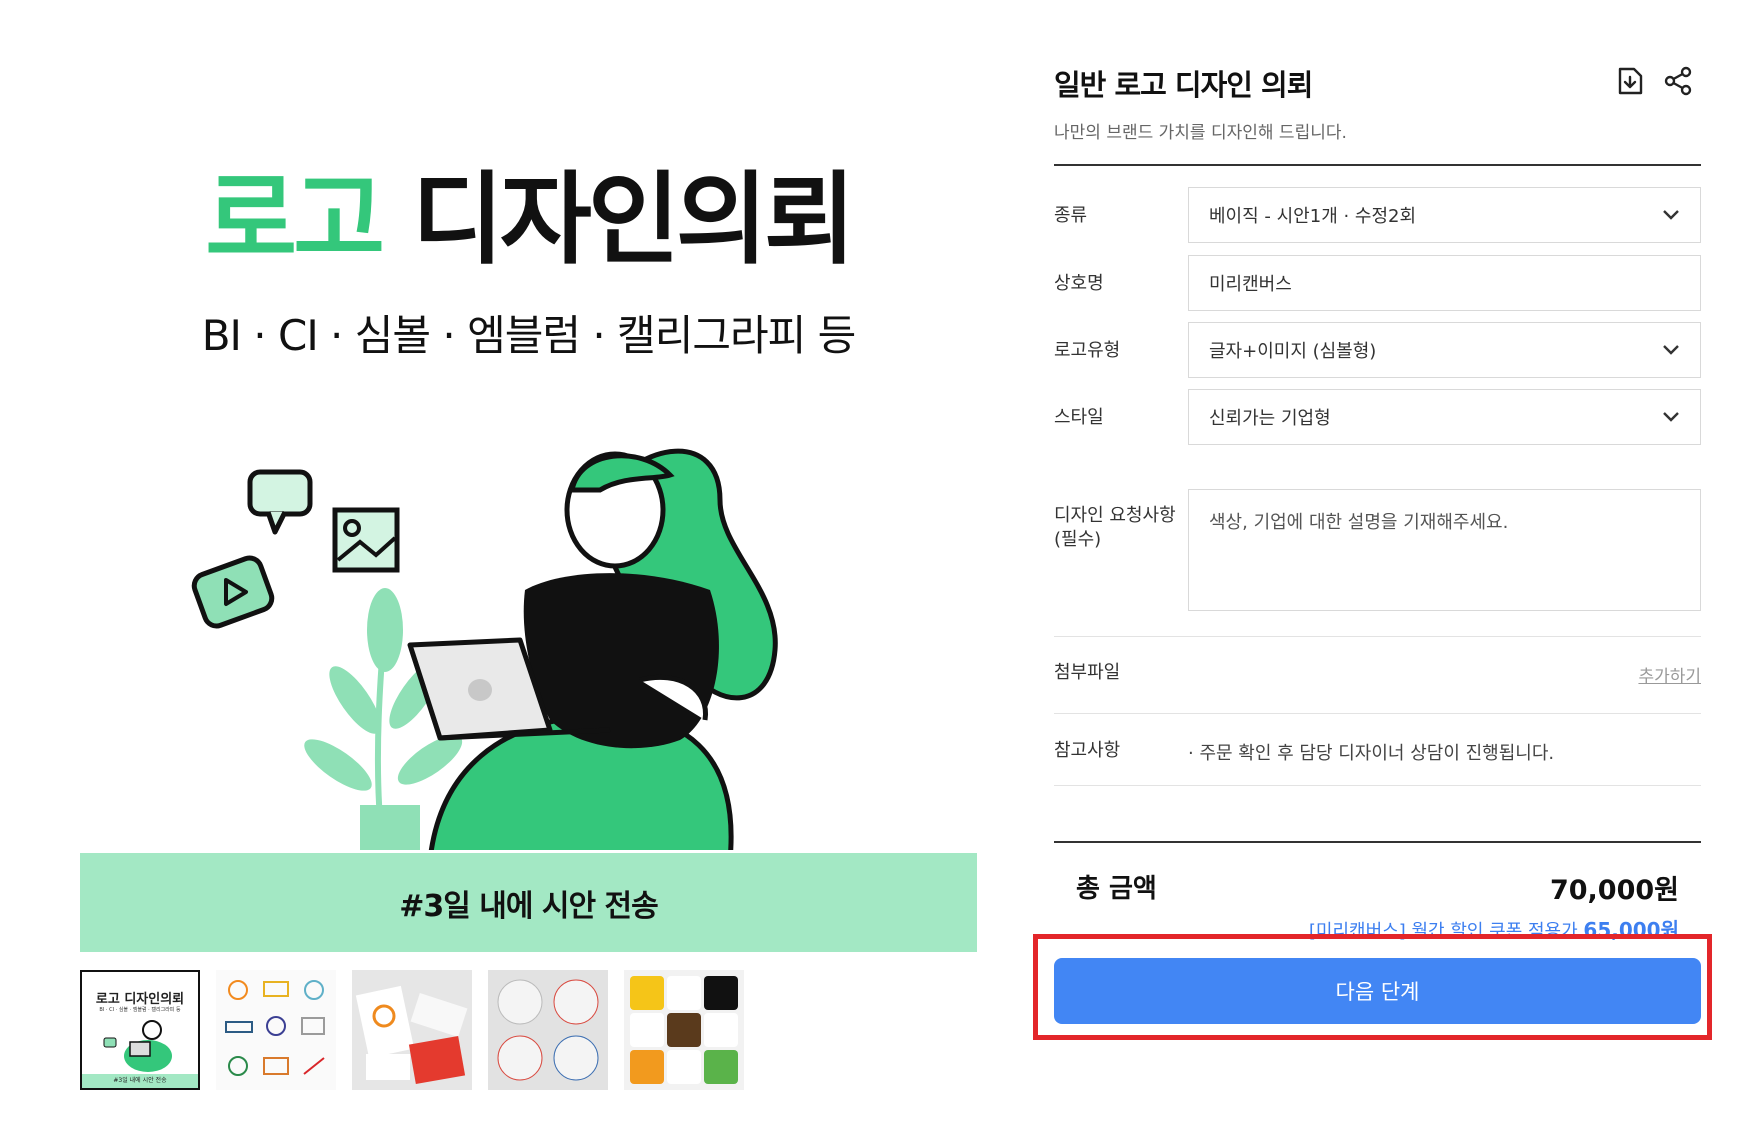  Describe the element at coordinates (1444, 283) in the screenshot. I see `company-name-field: 미리캔버스` at that location.